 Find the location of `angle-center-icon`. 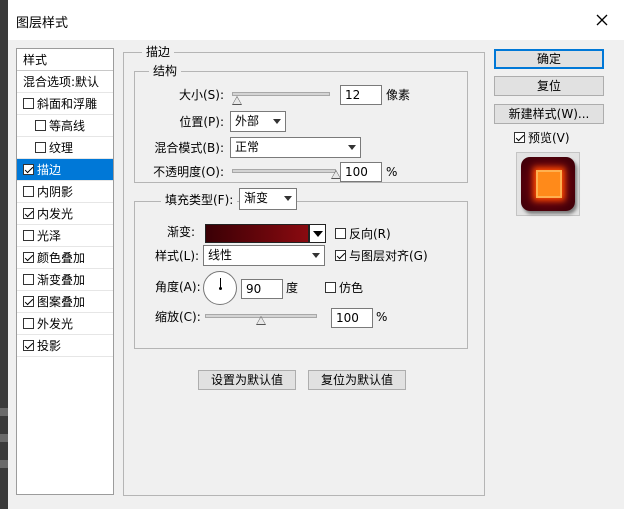

angle-center-icon is located at coordinates (220, 288).